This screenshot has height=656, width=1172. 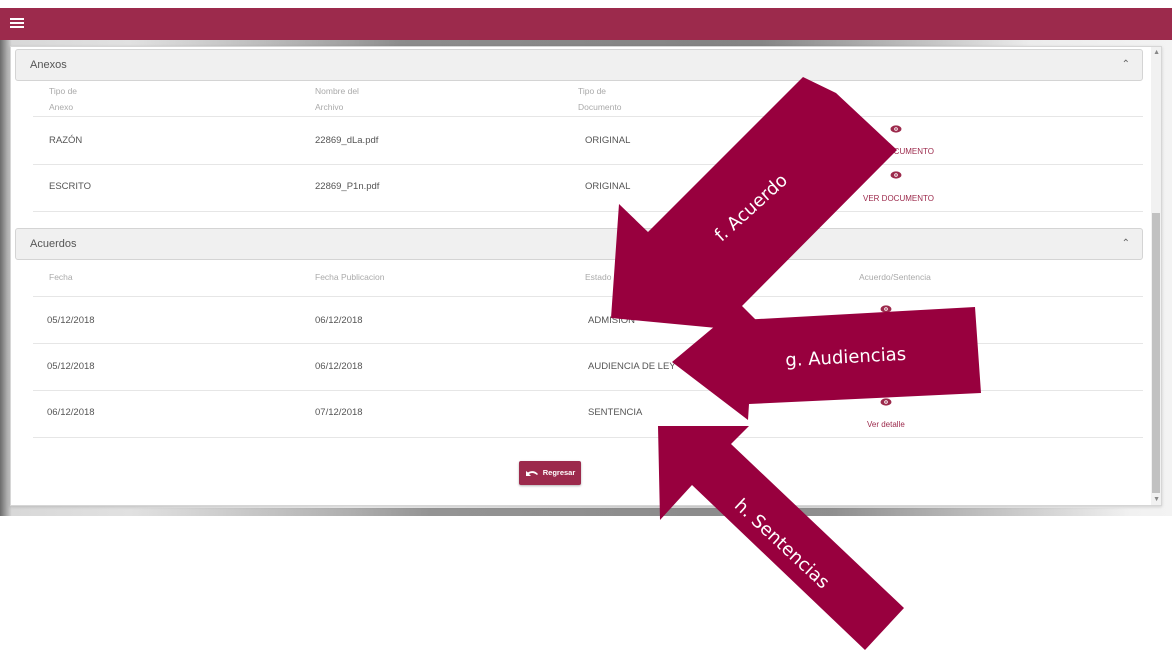 What do you see at coordinates (63, 99) in the screenshot?
I see `column-header-annex-type: Tipo de Anexo` at bounding box center [63, 99].